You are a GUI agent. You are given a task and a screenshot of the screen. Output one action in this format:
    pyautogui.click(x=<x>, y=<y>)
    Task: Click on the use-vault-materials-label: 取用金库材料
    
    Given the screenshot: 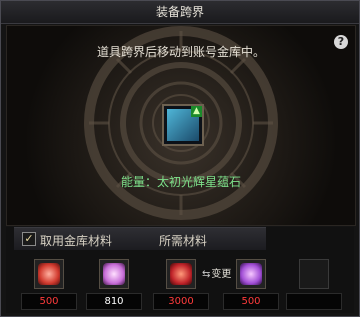 What is the action you would take?
    pyautogui.click(x=76, y=241)
    